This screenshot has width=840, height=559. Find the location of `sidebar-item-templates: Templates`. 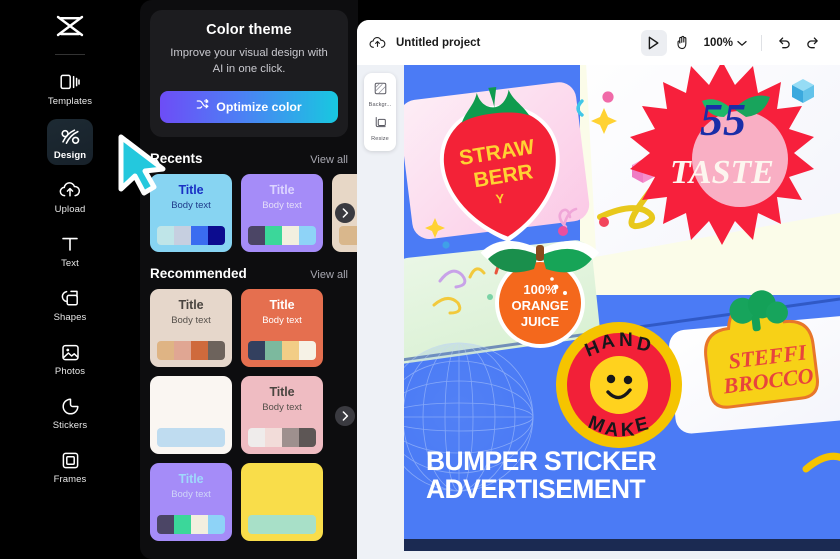

sidebar-item-templates: Templates is located at coordinates (70, 88).